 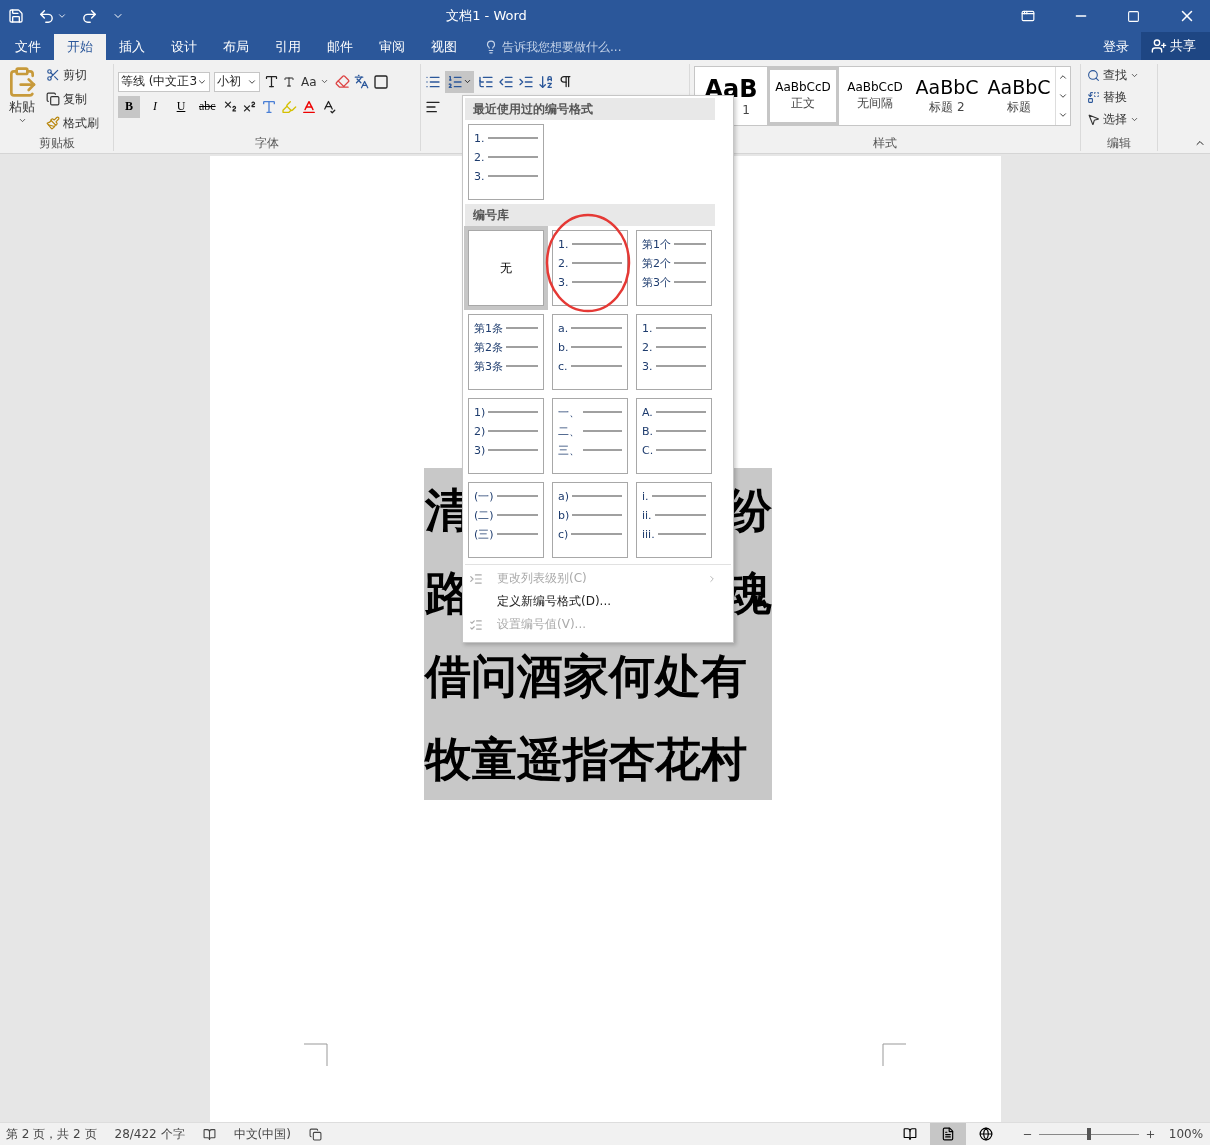 I want to click on slider-thumb, so click(x=1089, y=1134).